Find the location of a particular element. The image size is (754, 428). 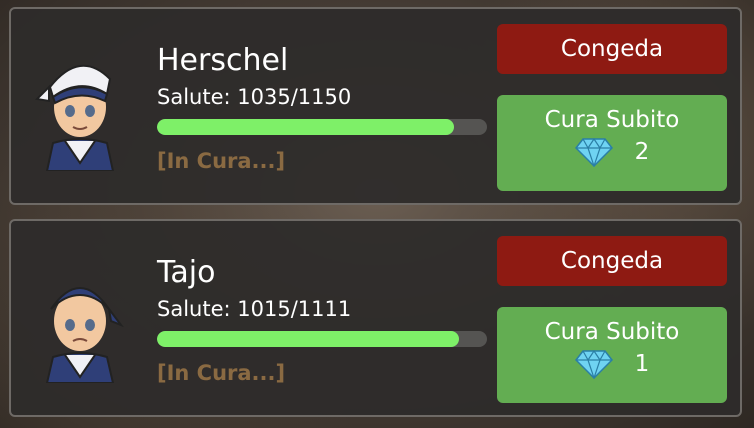

character-name: Herschel is located at coordinates (223, 60).